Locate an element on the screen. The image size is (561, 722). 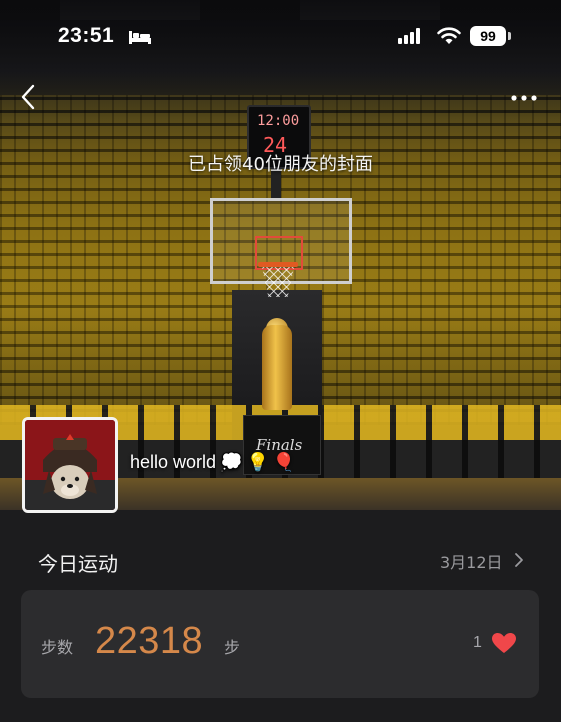
like-count: 1 is located at coordinates (477, 642).